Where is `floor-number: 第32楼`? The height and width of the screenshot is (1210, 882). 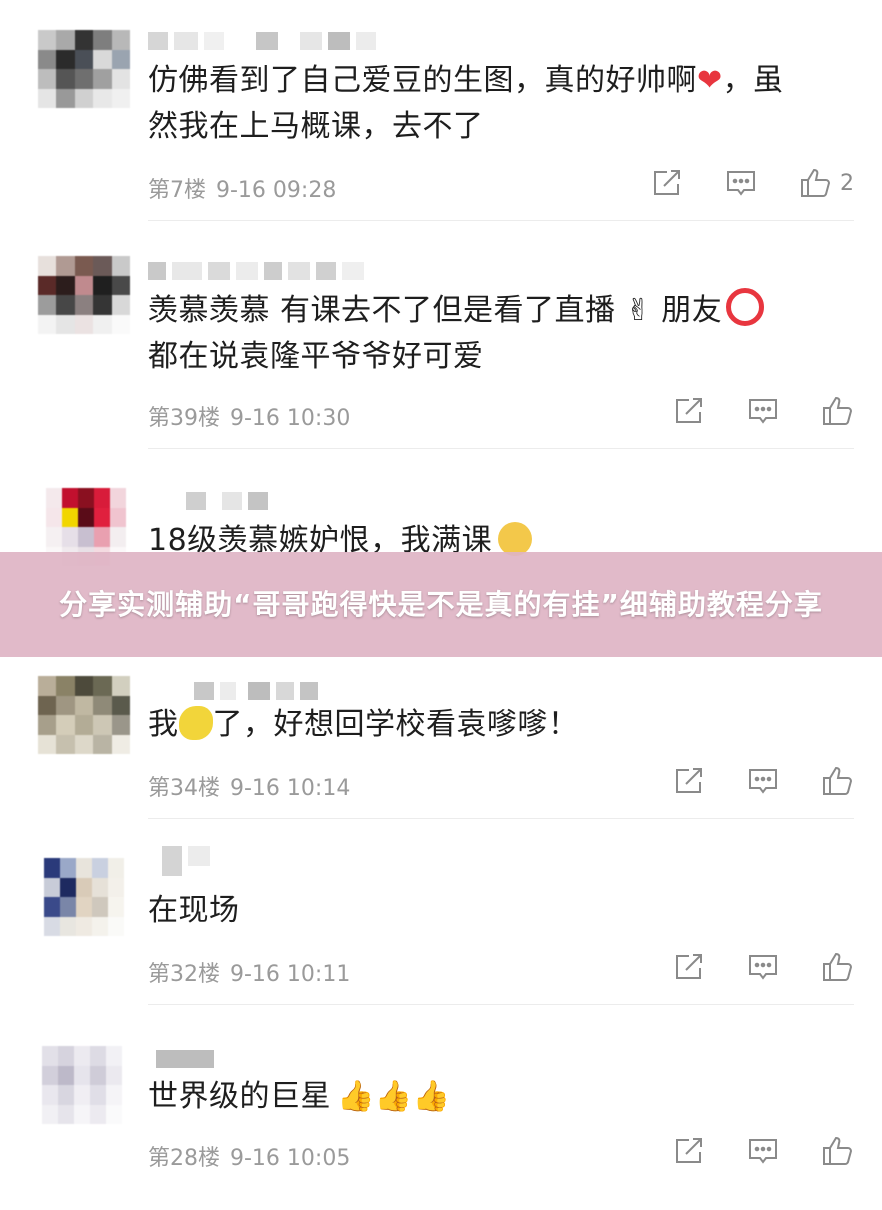 floor-number: 第32楼 is located at coordinates (184, 974).